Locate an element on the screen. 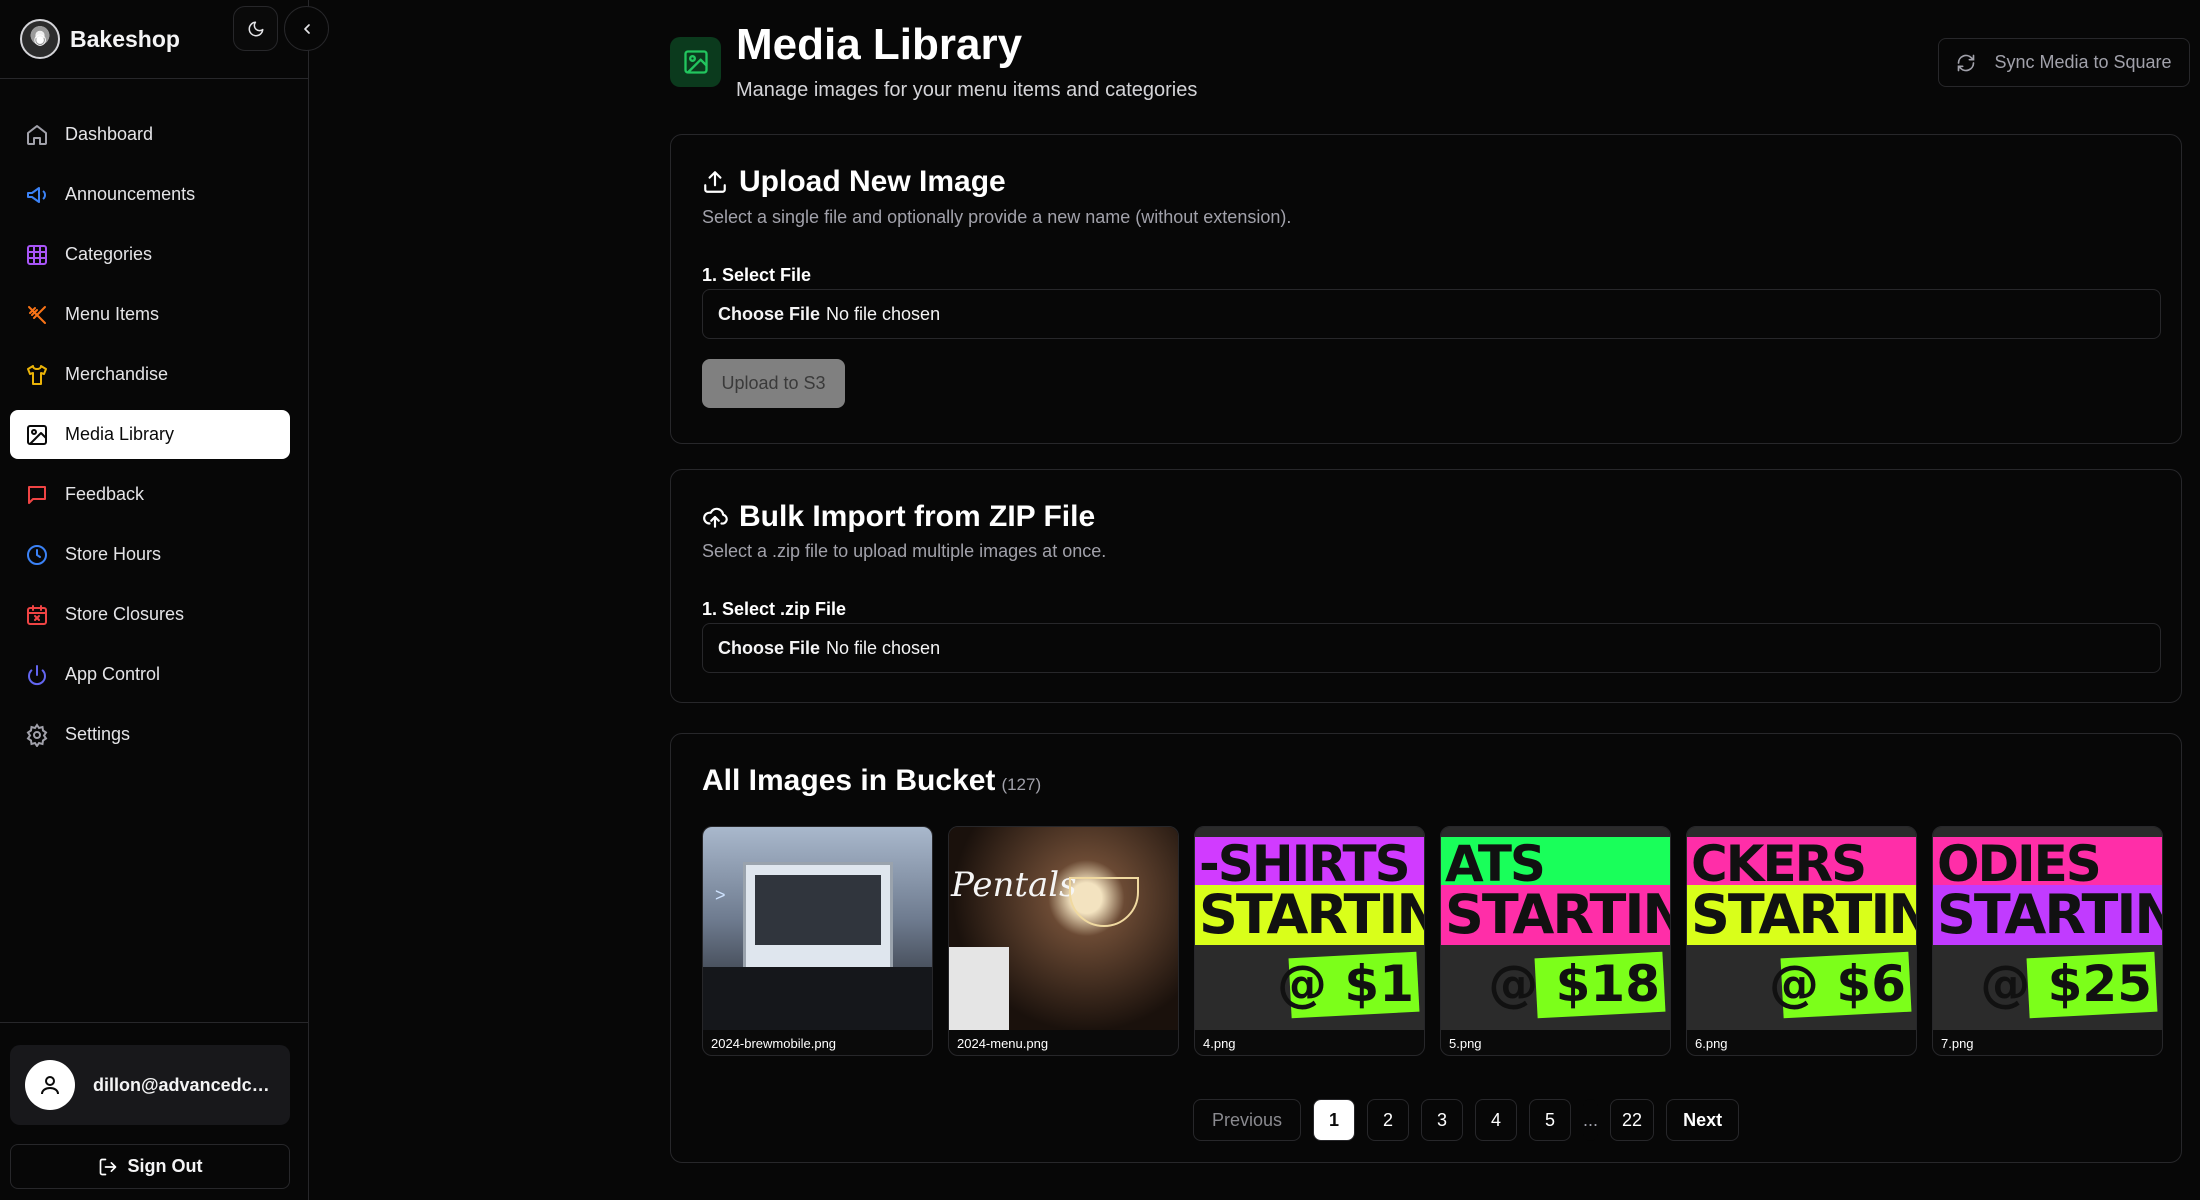 This screenshot has height=1200, width=2200. image-card: ATS STARTING @ $18 5.png is located at coordinates (1555, 941).